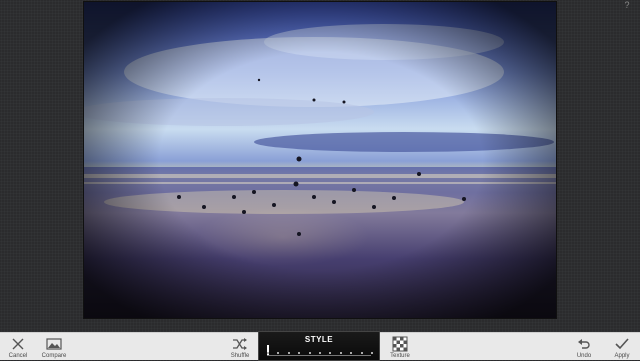 The image size is (640, 361). I want to click on close-icon, so click(18, 344).